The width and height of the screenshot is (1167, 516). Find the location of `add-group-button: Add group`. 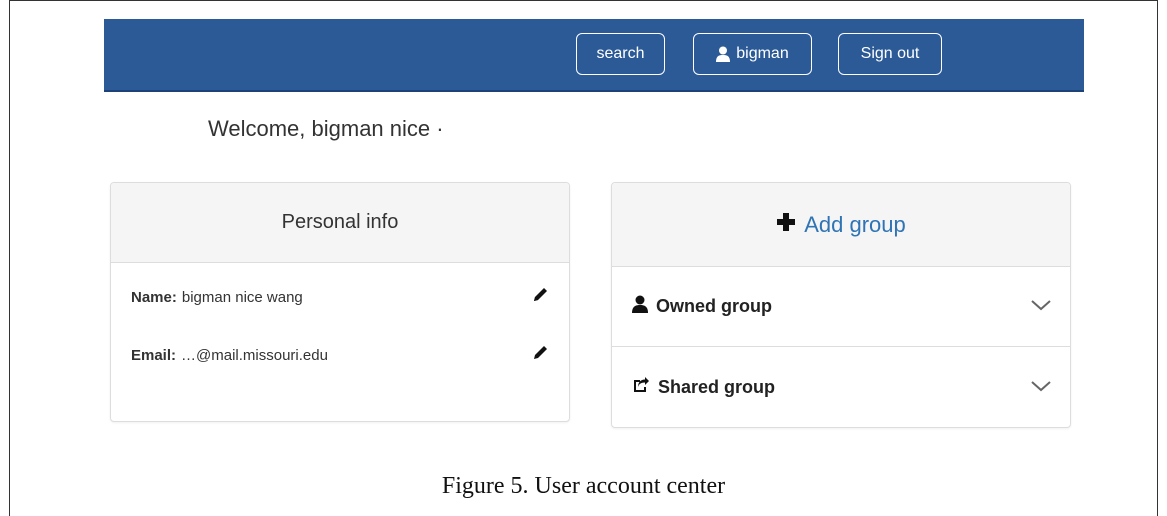

add-group-button: Add group is located at coordinates (841, 225).